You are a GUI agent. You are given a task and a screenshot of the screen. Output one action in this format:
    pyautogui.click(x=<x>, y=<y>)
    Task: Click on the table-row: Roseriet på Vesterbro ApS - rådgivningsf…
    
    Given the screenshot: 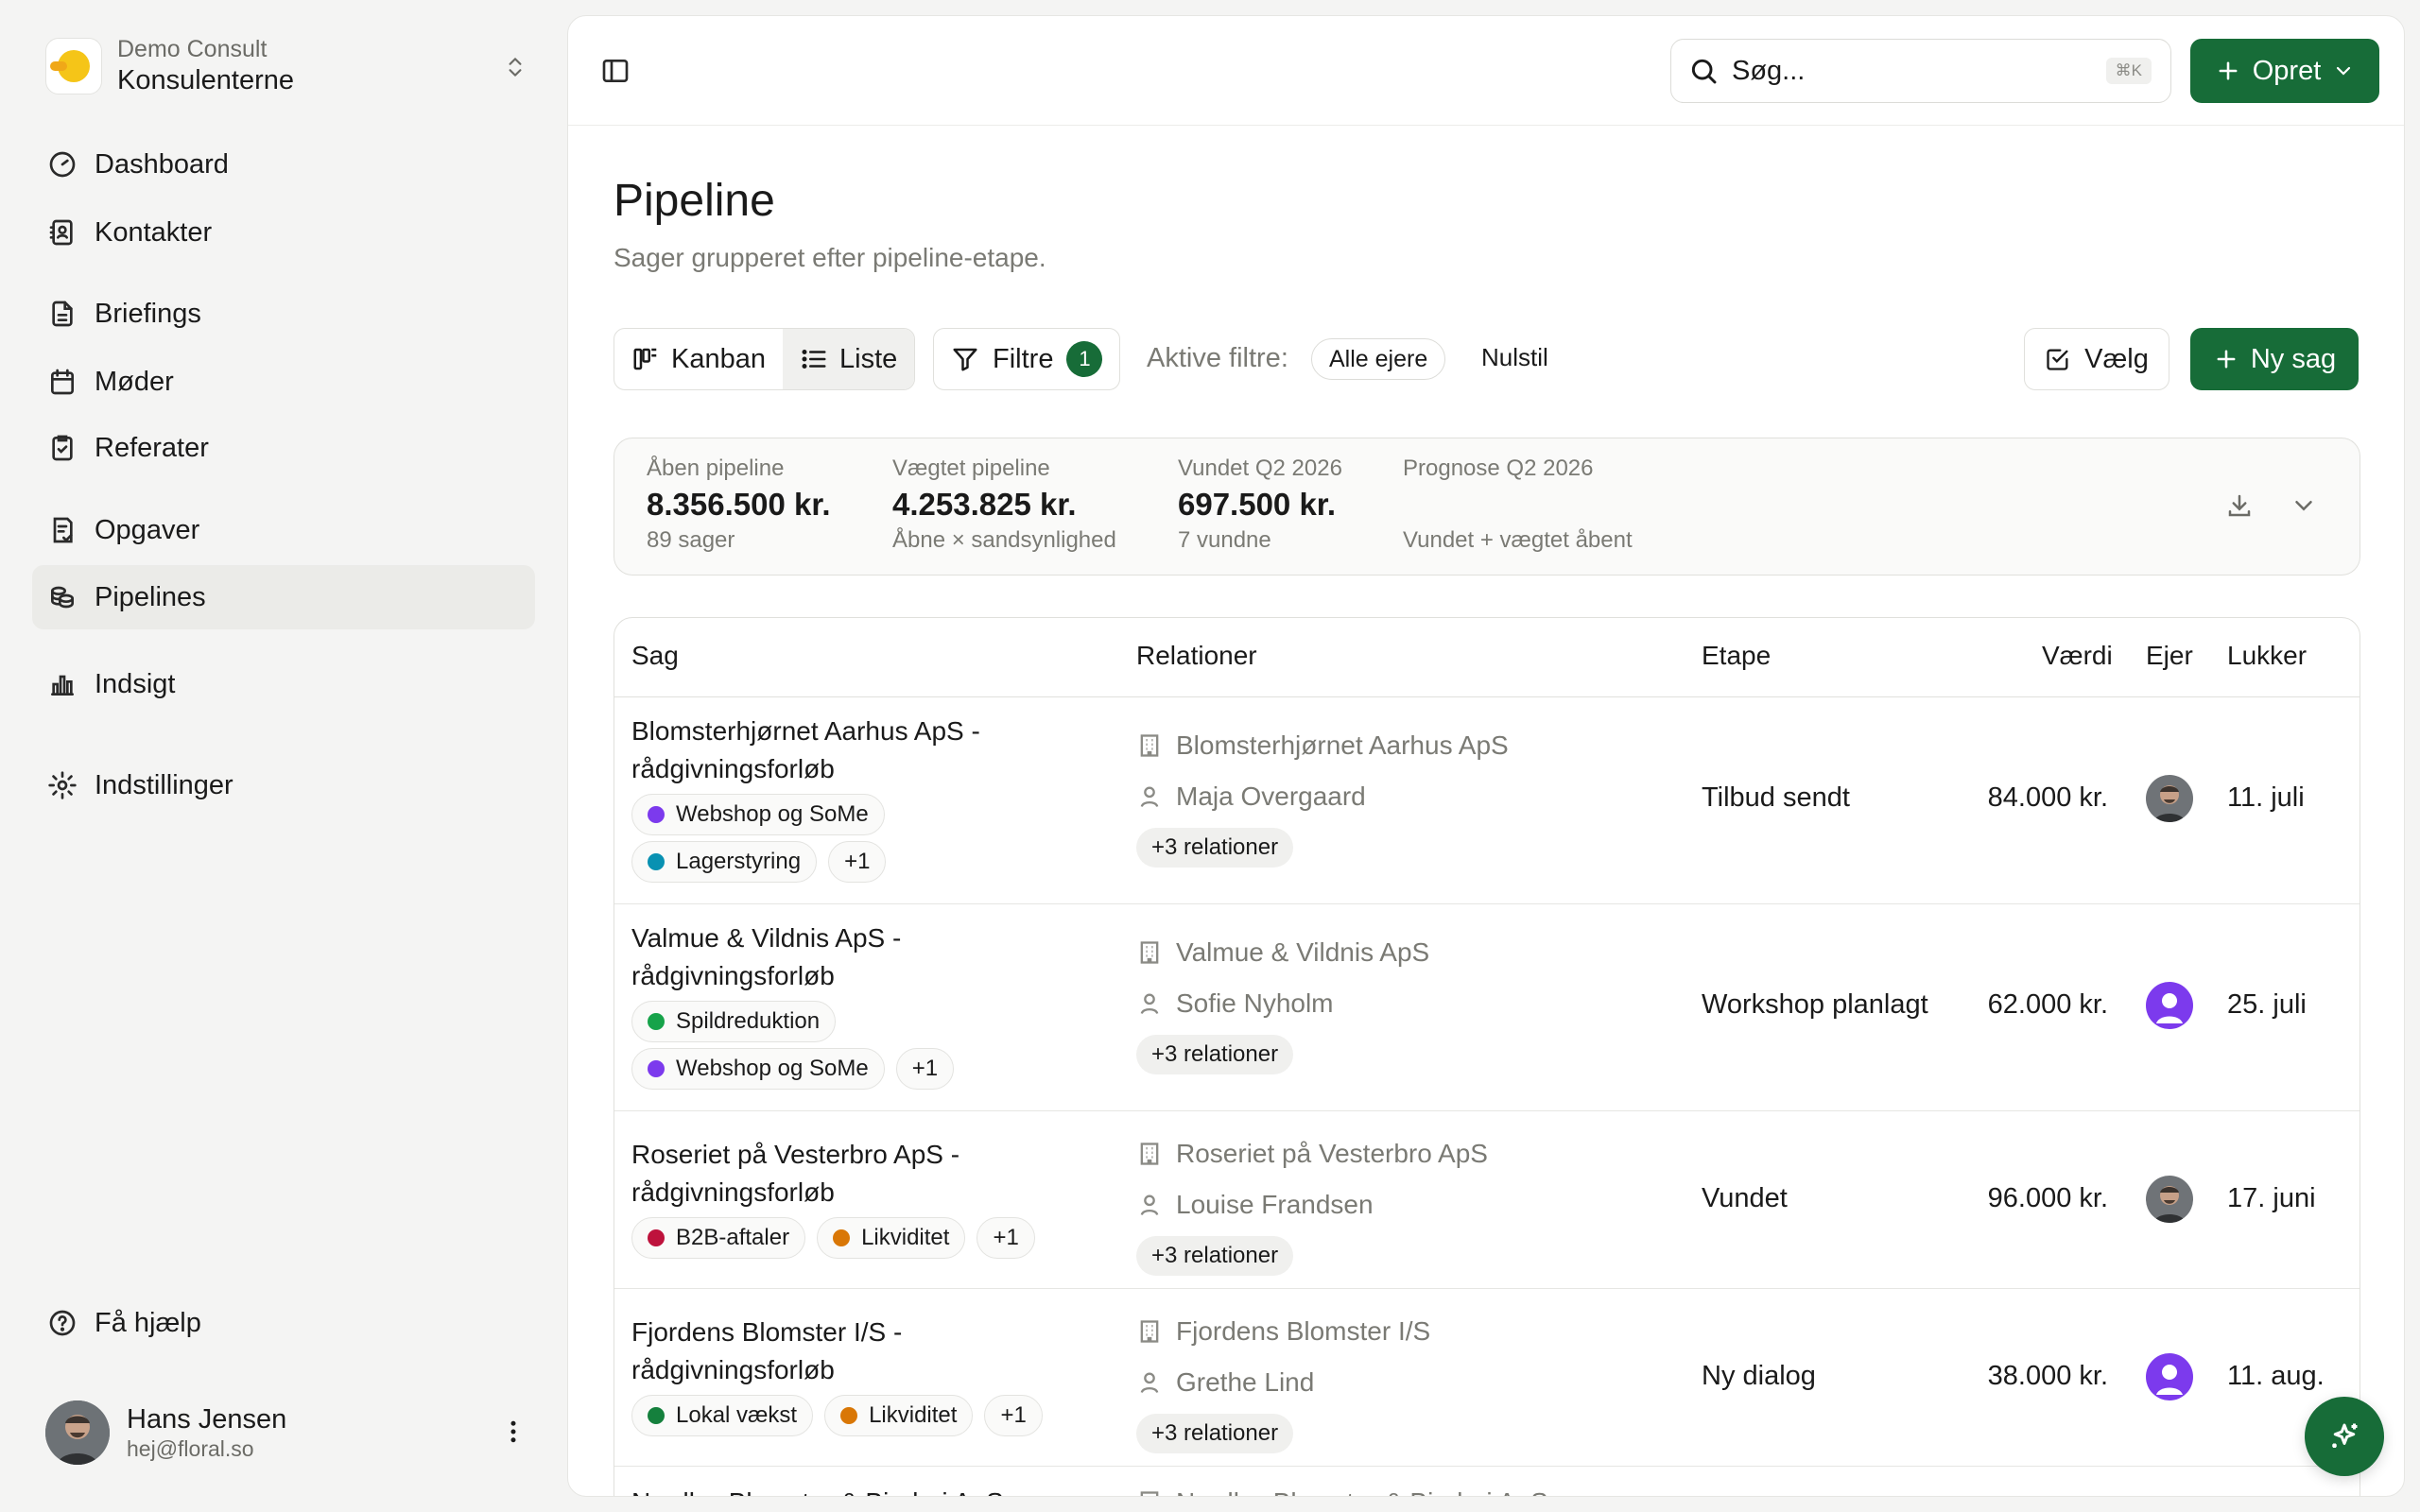 What is the action you would take?
    pyautogui.click(x=1487, y=1200)
    